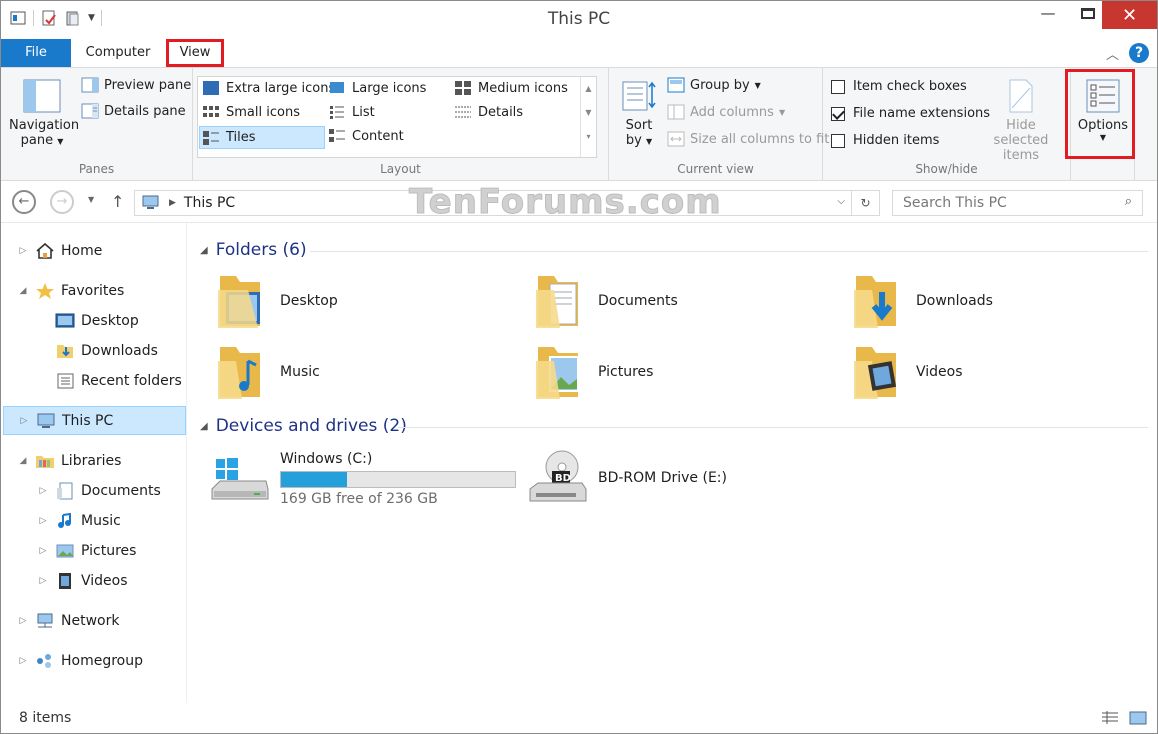  I want to click on collapse-ribbon-icon: ︿, so click(1112, 53).